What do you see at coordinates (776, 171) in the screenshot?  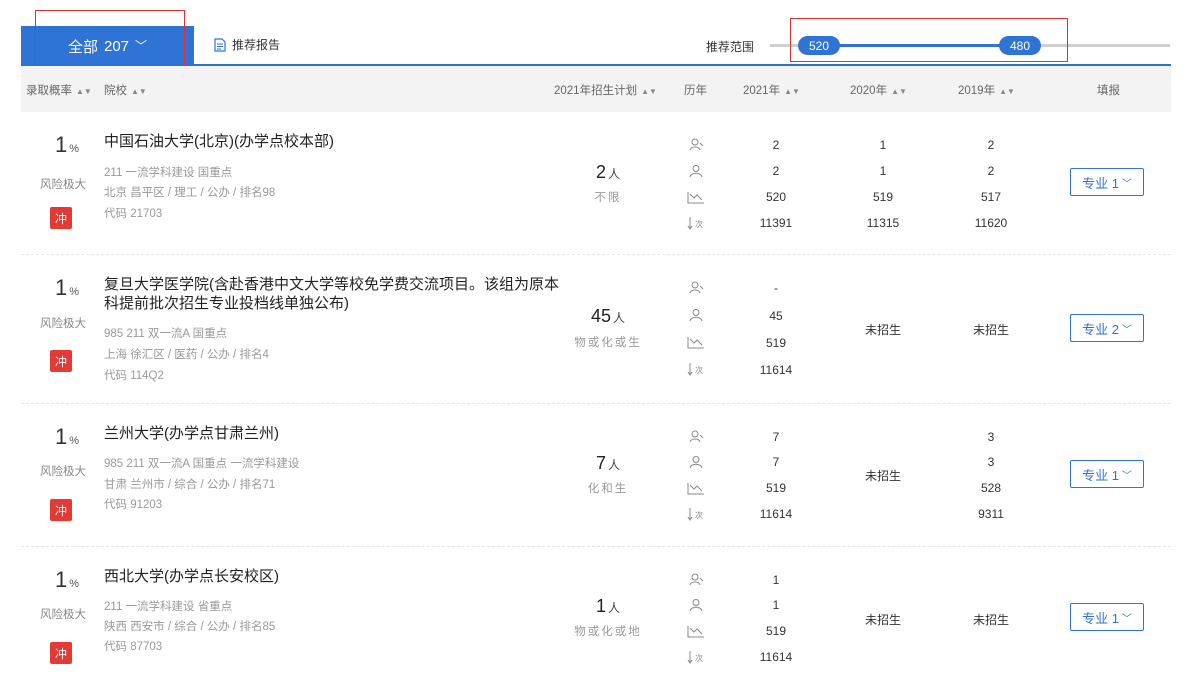 I see `y2021-admitted: 2` at bounding box center [776, 171].